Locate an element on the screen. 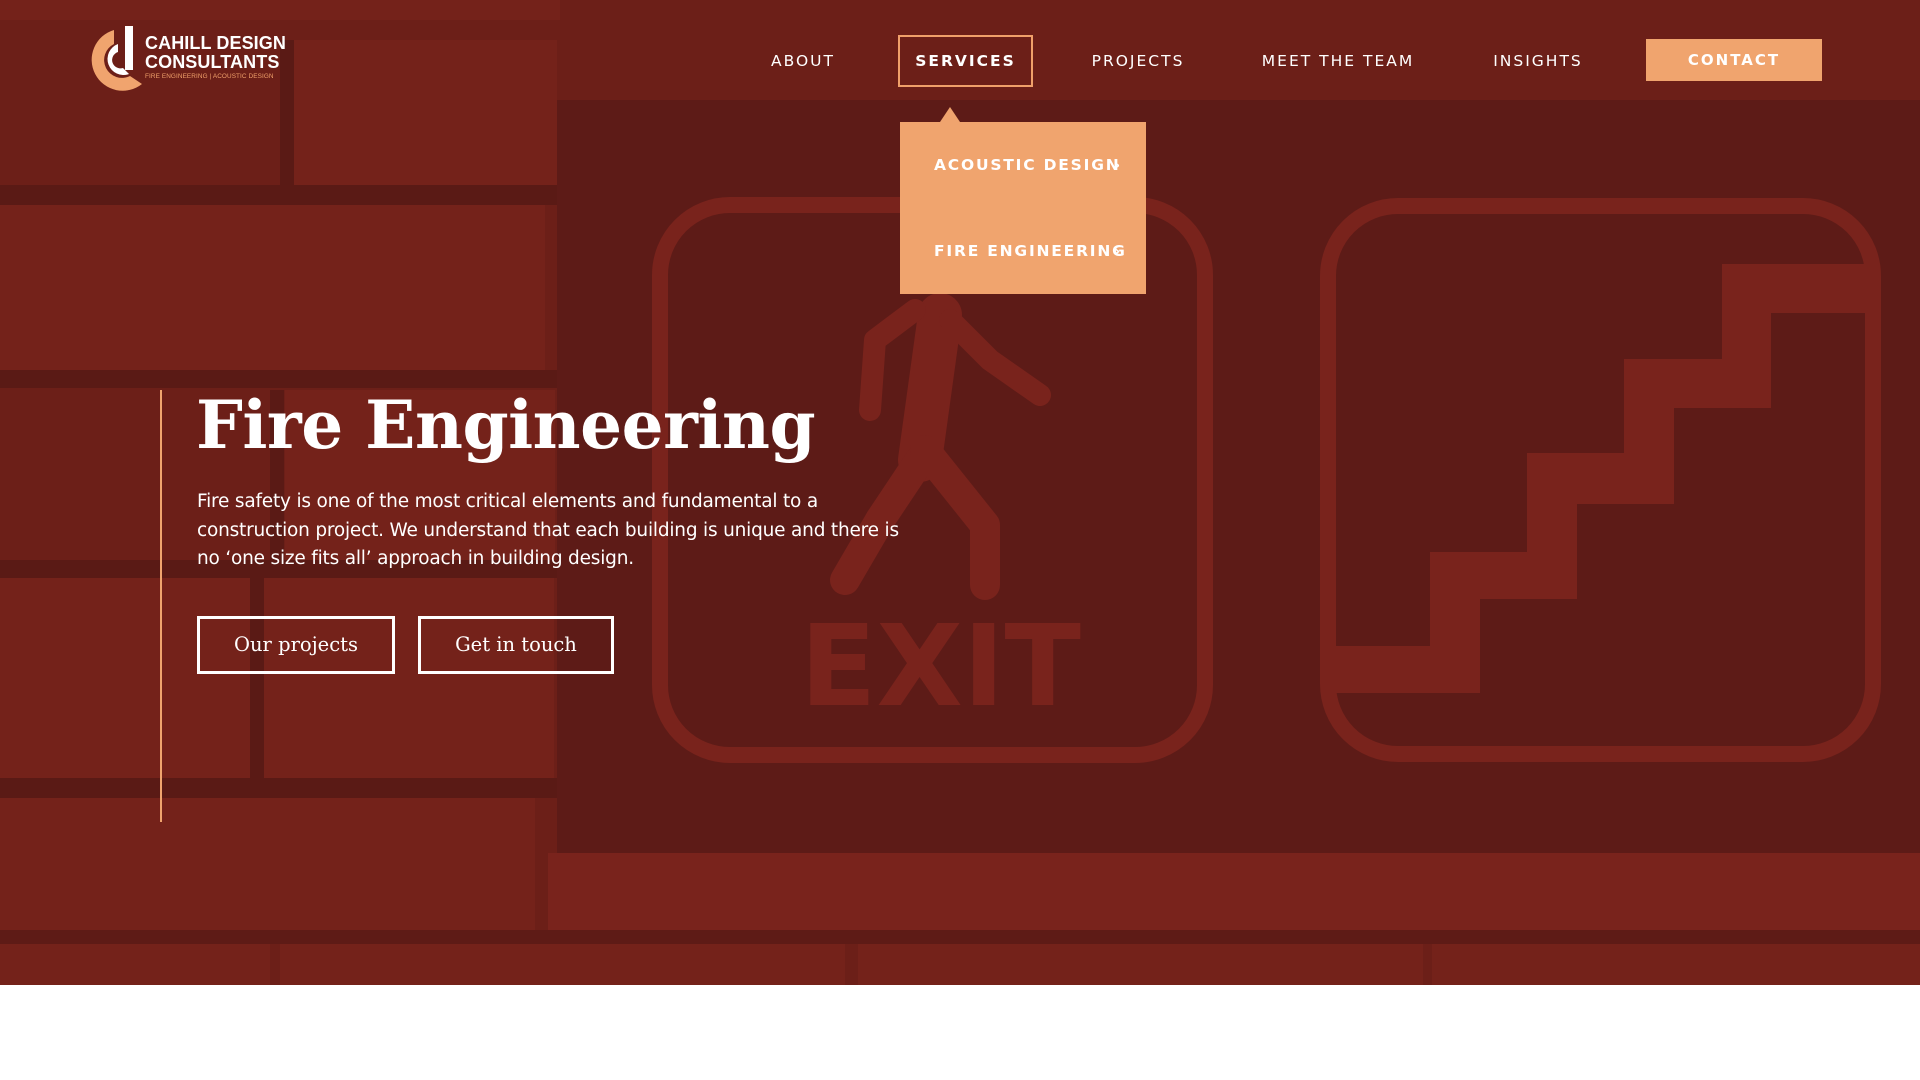  nav-about: ABOUT is located at coordinates (803, 61).